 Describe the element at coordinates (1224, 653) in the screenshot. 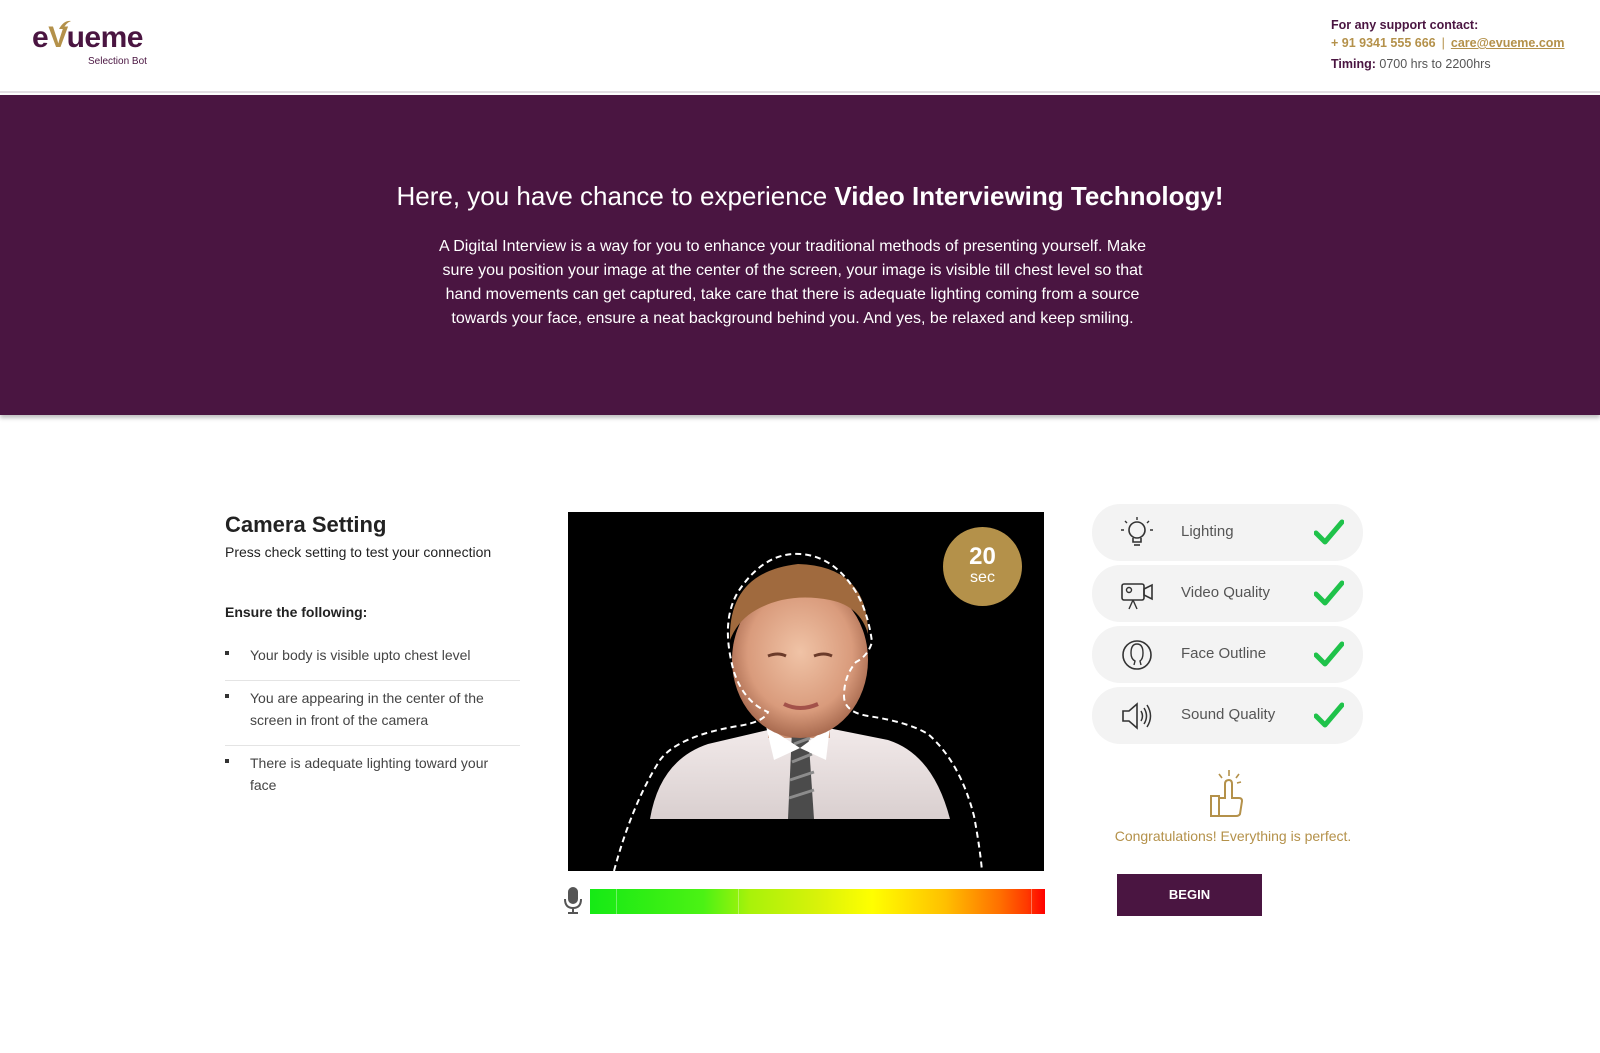

I see `check-label: Face Outline` at that location.